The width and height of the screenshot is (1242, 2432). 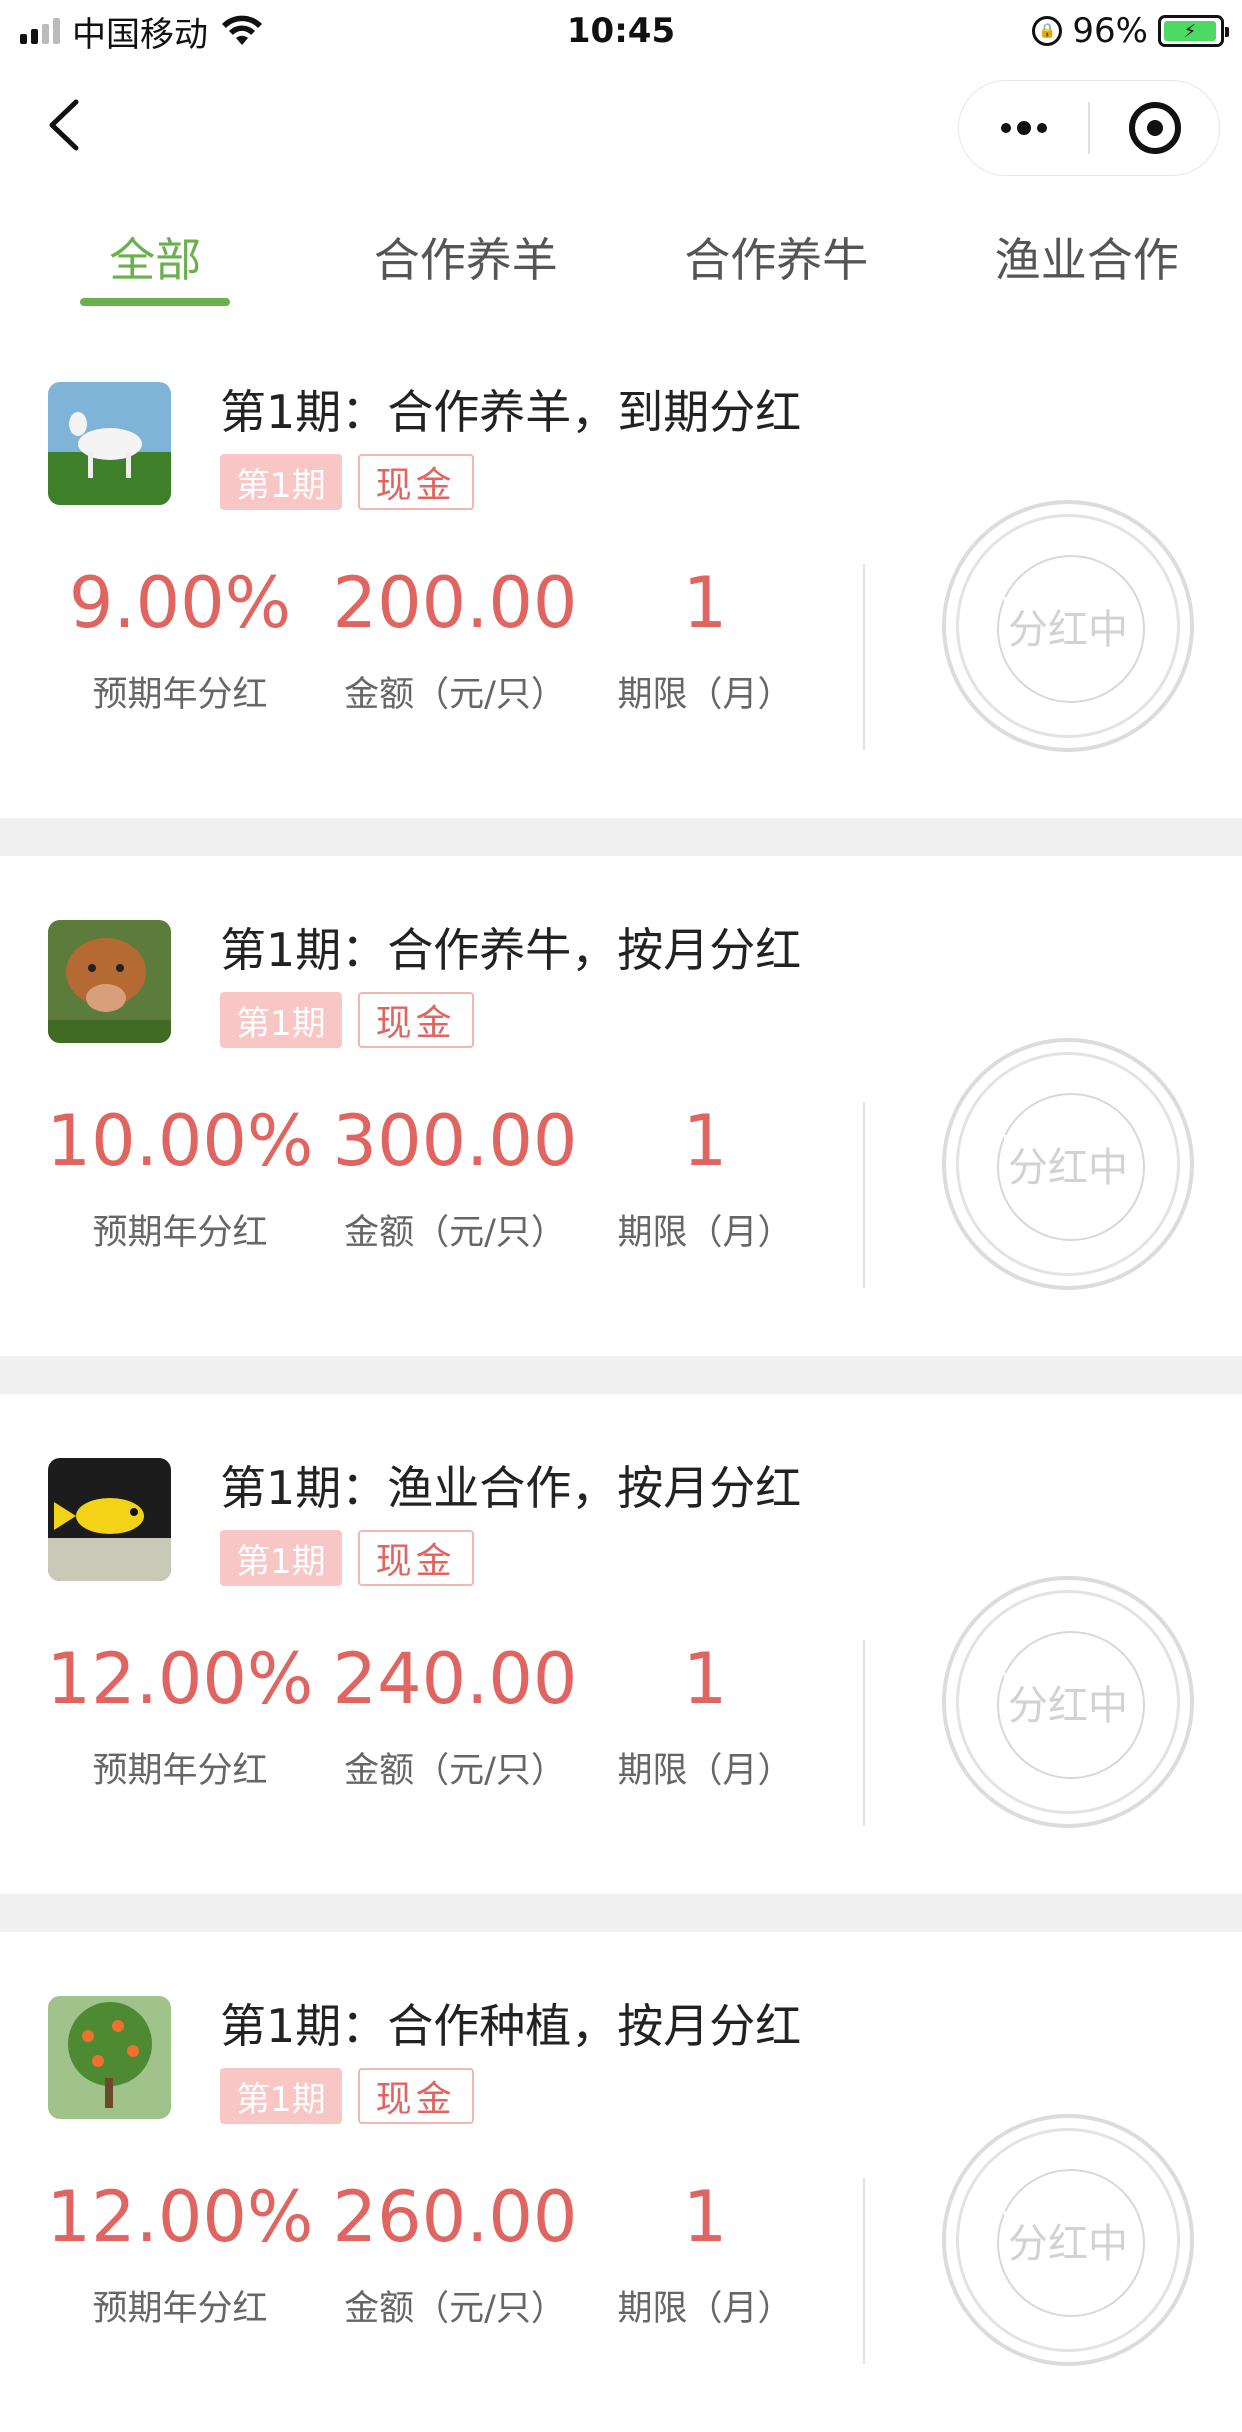 What do you see at coordinates (109, 1519) in the screenshot?
I see `fish-thumbnail` at bounding box center [109, 1519].